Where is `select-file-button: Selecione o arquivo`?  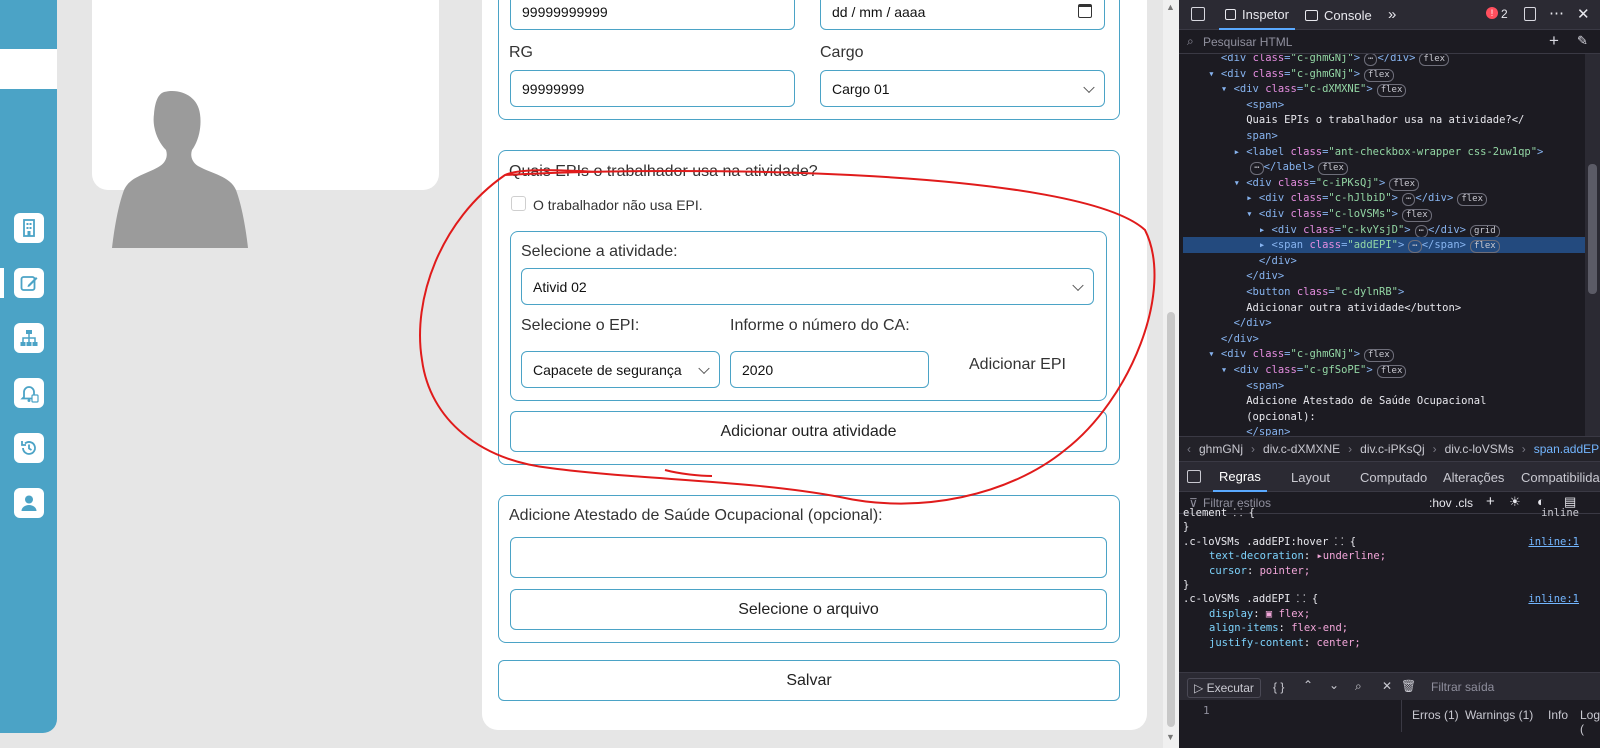 select-file-button: Selecione o arquivo is located at coordinates (808, 609).